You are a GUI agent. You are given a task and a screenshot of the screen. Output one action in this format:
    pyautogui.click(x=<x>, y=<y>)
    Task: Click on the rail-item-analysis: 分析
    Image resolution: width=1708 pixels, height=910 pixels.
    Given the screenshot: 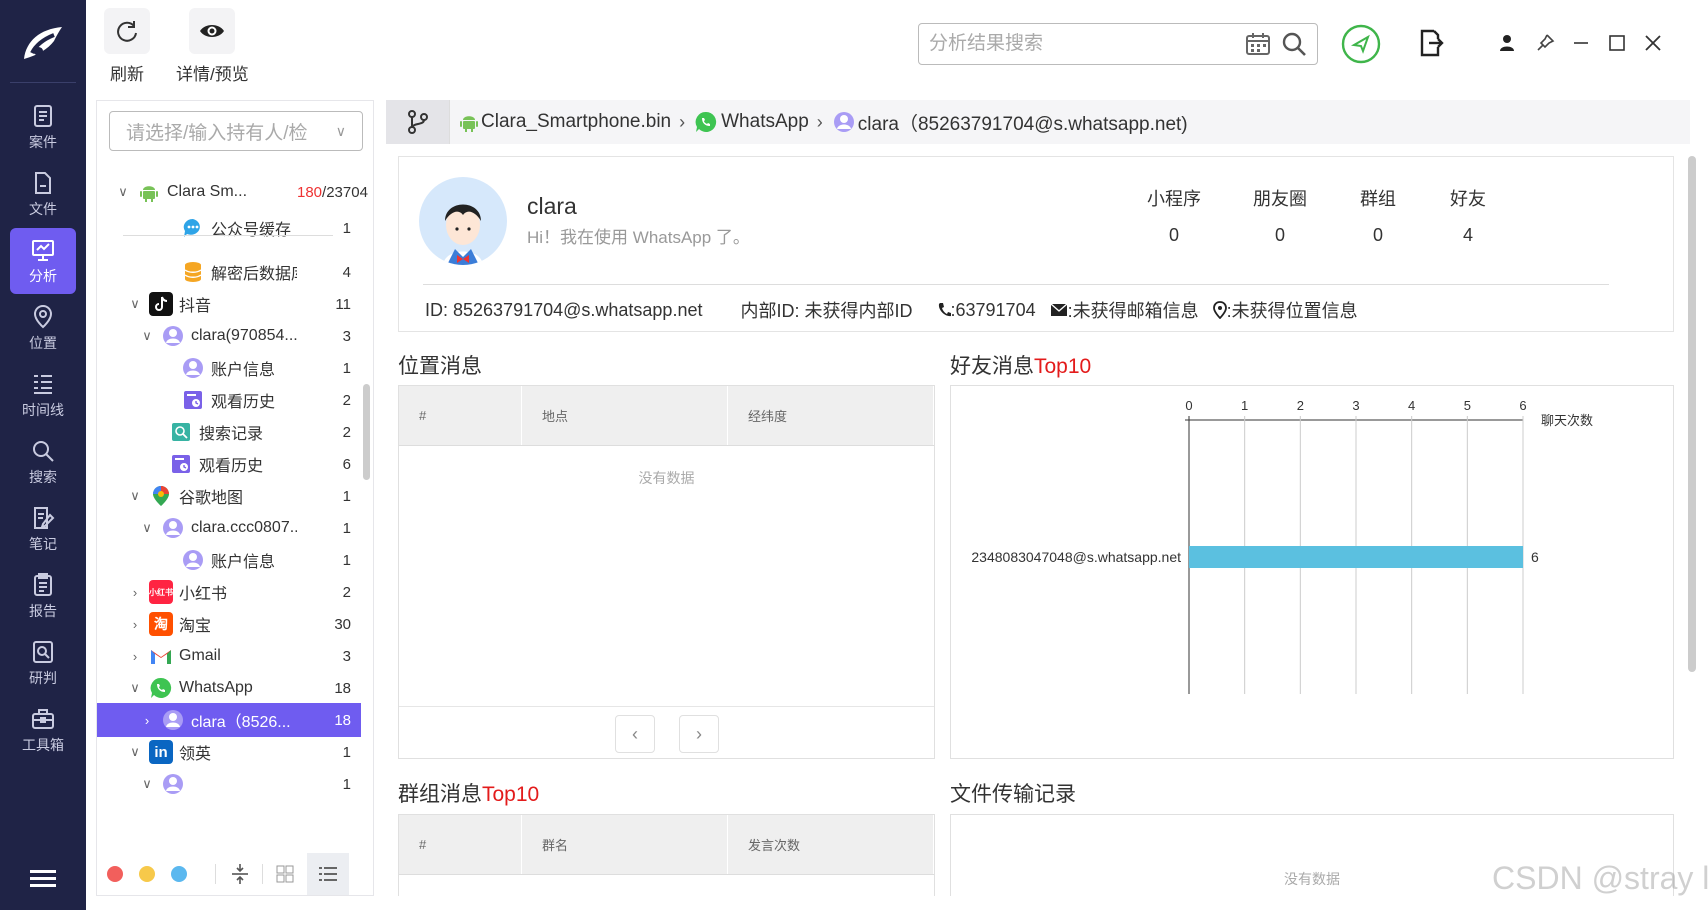 What is the action you would take?
    pyautogui.click(x=43, y=261)
    